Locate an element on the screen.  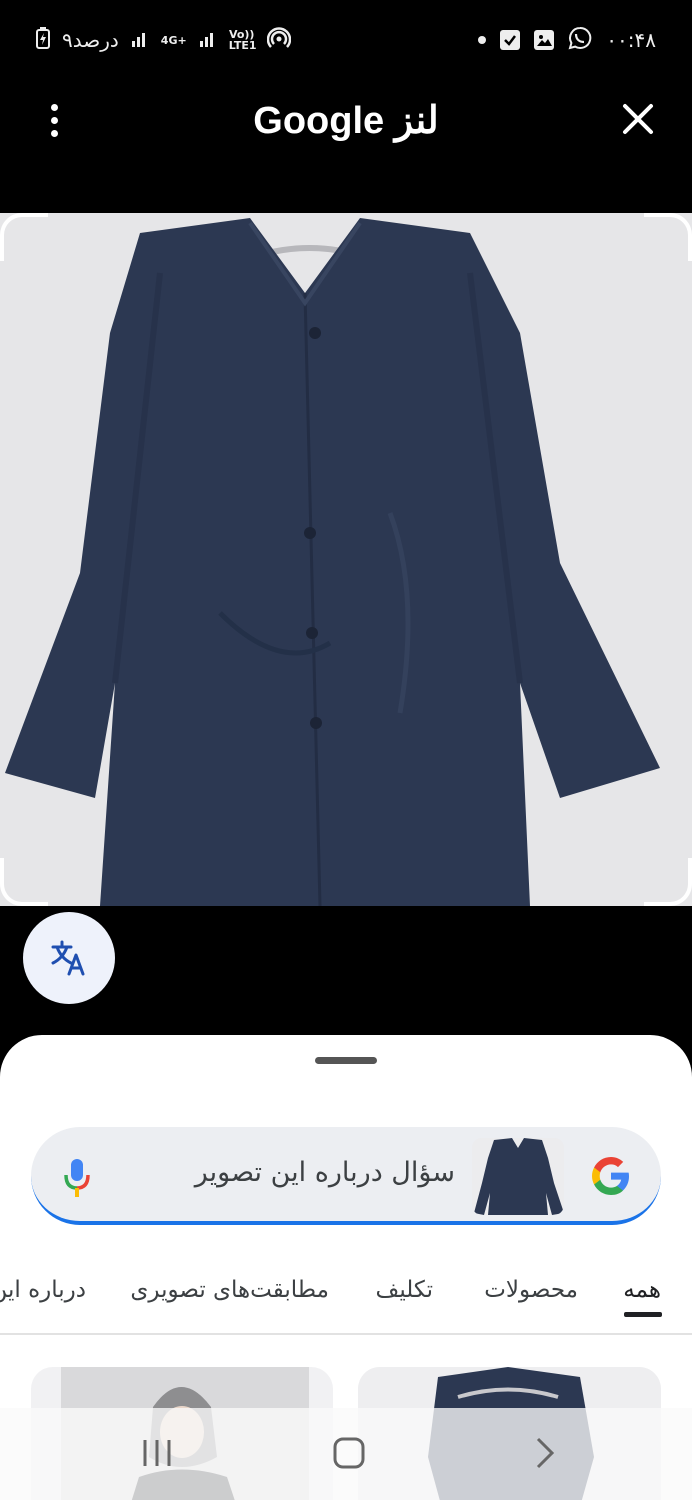
mic-button is located at coordinates (77, 1178).